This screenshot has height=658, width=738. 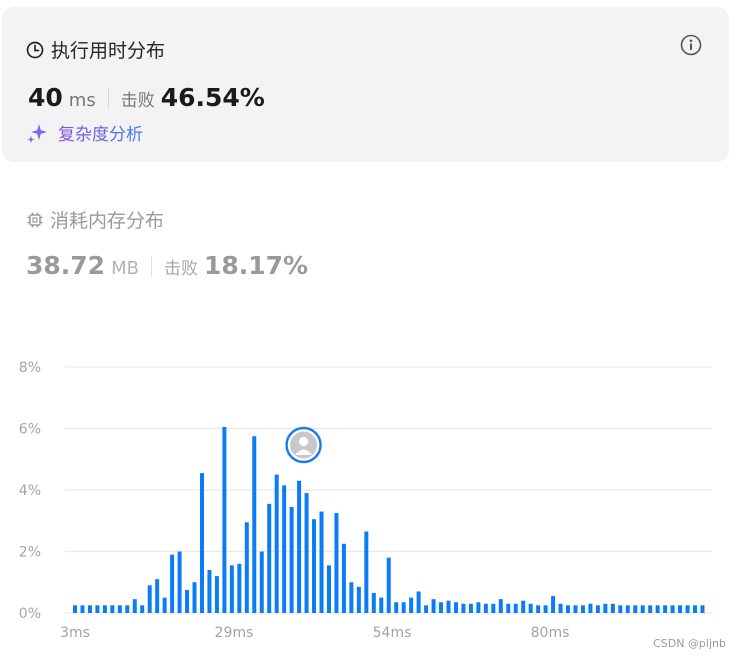 What do you see at coordinates (35, 49) in the screenshot?
I see `clock-icon` at bounding box center [35, 49].